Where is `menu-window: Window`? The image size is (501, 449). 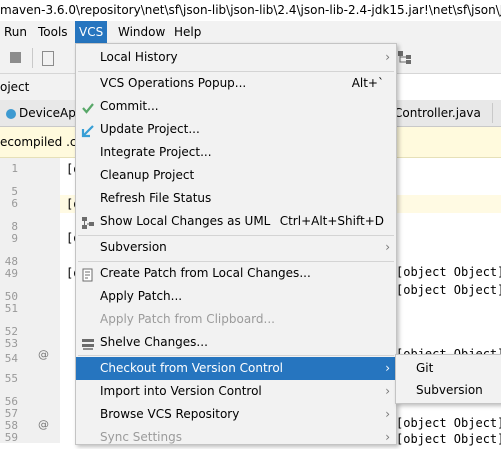 menu-window: Window is located at coordinates (141, 32).